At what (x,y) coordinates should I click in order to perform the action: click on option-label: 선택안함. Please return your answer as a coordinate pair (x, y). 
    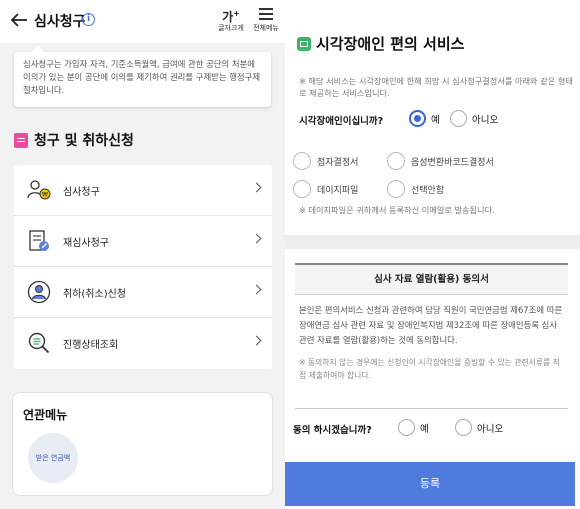
    Looking at the image, I should click on (428, 190).